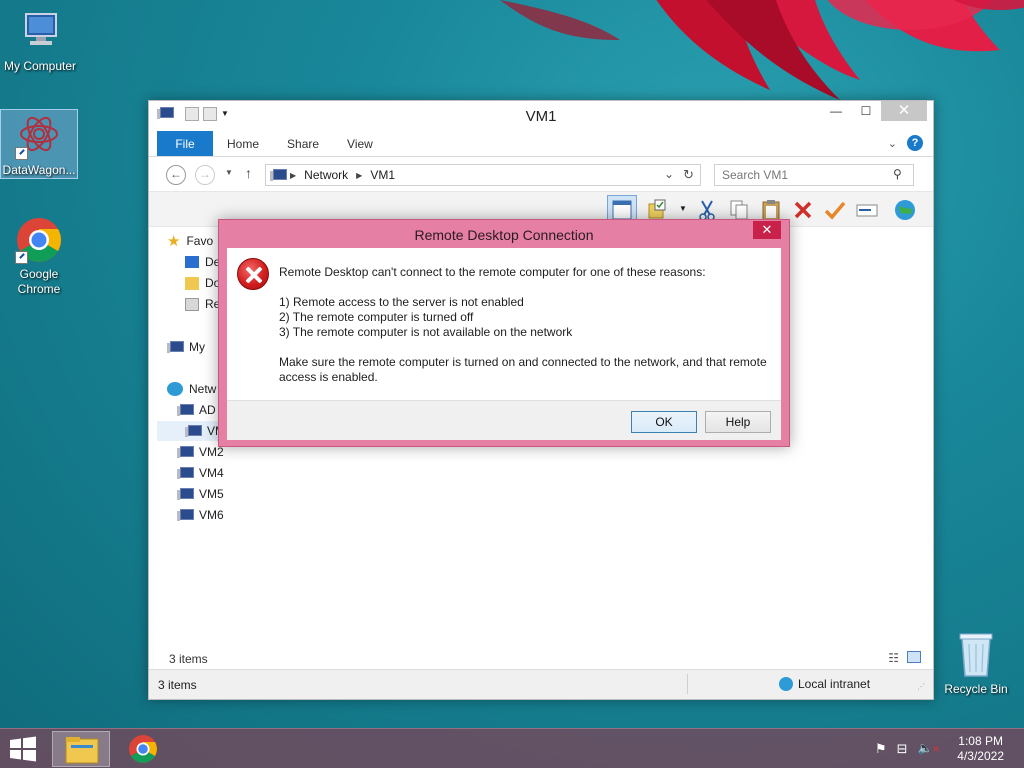  What do you see at coordinates (202, 304) in the screenshot?
I see `nav-item-recent: Re` at bounding box center [202, 304].